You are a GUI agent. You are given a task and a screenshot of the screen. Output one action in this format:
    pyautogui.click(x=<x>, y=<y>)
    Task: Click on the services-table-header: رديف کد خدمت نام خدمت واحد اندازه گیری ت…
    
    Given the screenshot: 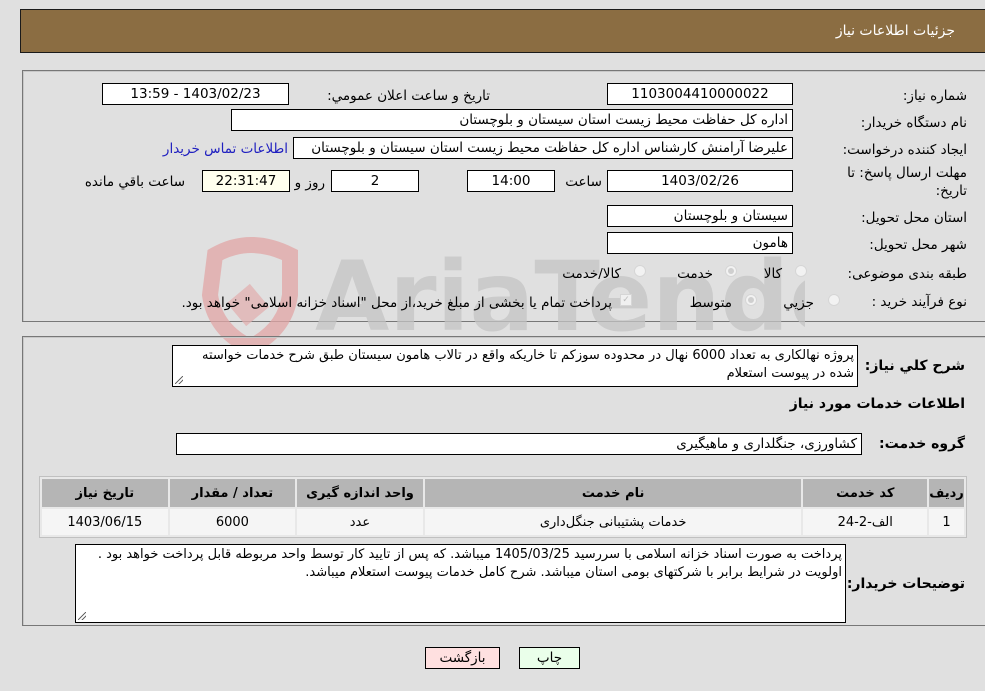 What is the action you would take?
    pyautogui.click(x=503, y=493)
    